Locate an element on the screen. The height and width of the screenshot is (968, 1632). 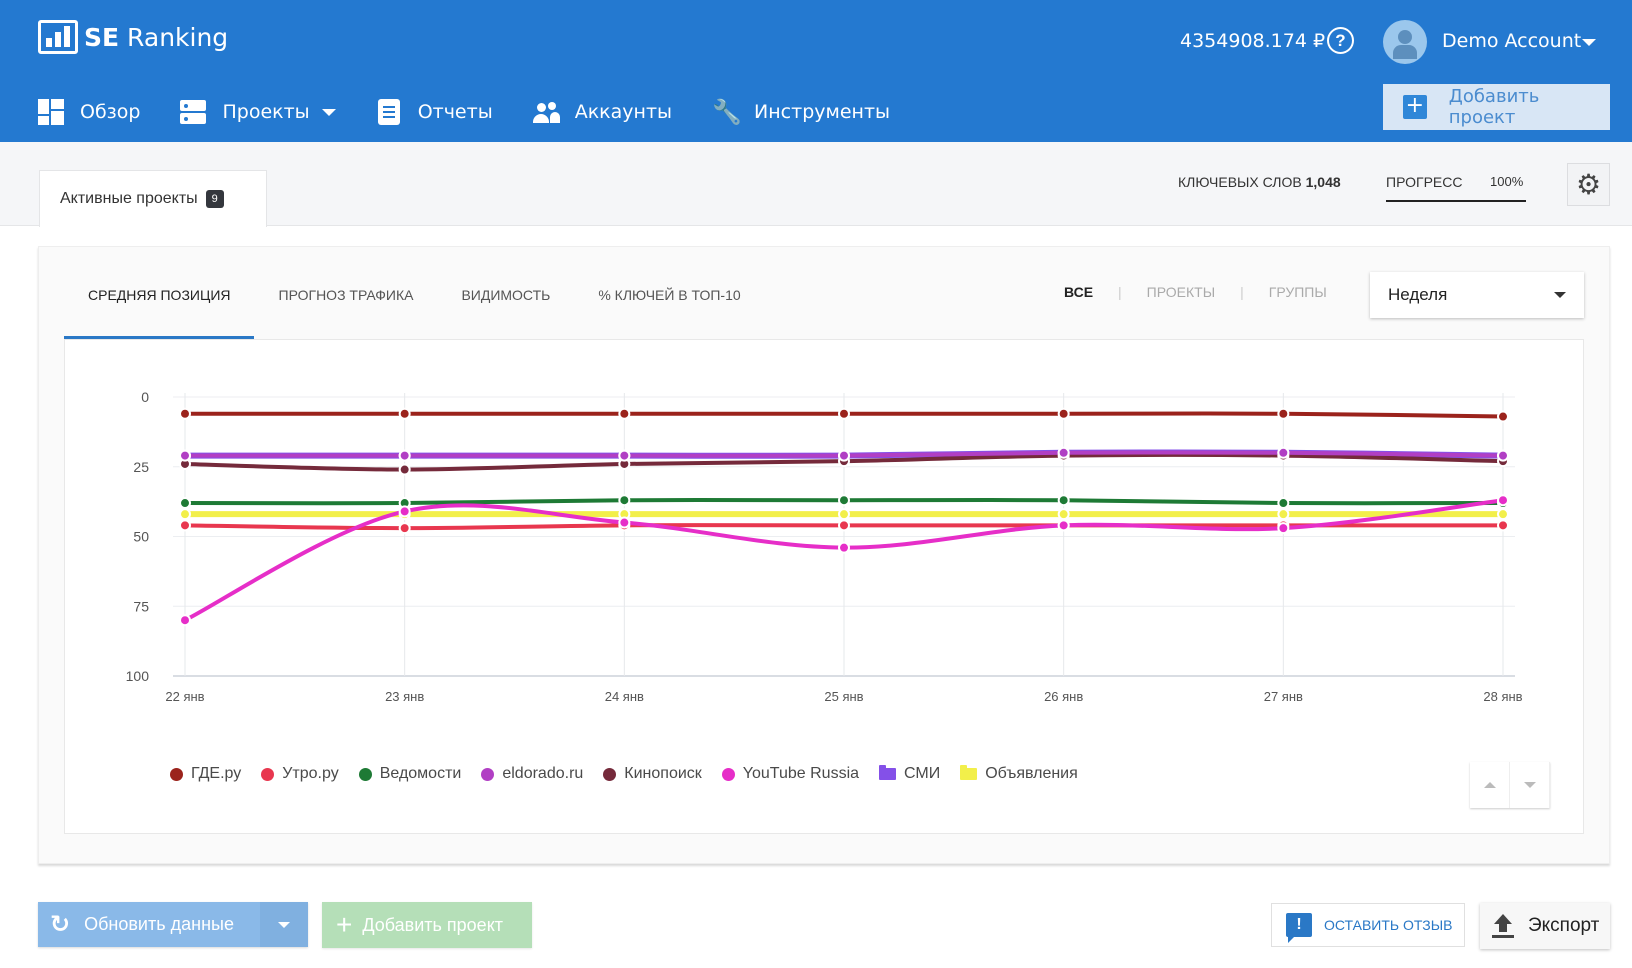
scroll-up-button is located at coordinates (1490, 785).